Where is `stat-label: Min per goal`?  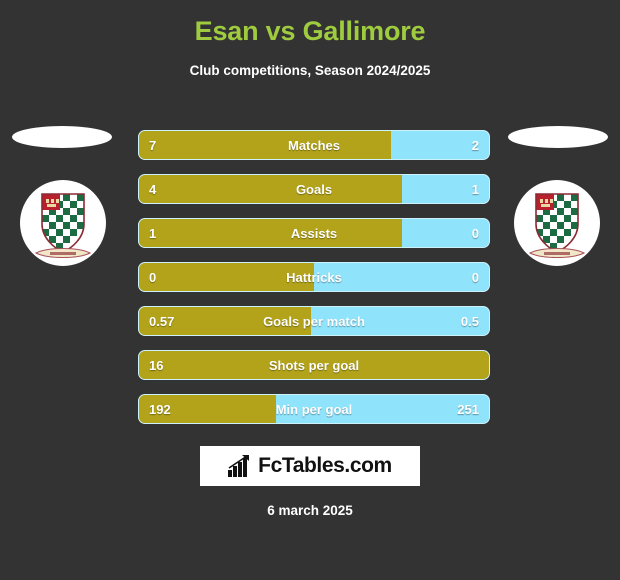
stat-label: Min per goal is located at coordinates (314, 409).